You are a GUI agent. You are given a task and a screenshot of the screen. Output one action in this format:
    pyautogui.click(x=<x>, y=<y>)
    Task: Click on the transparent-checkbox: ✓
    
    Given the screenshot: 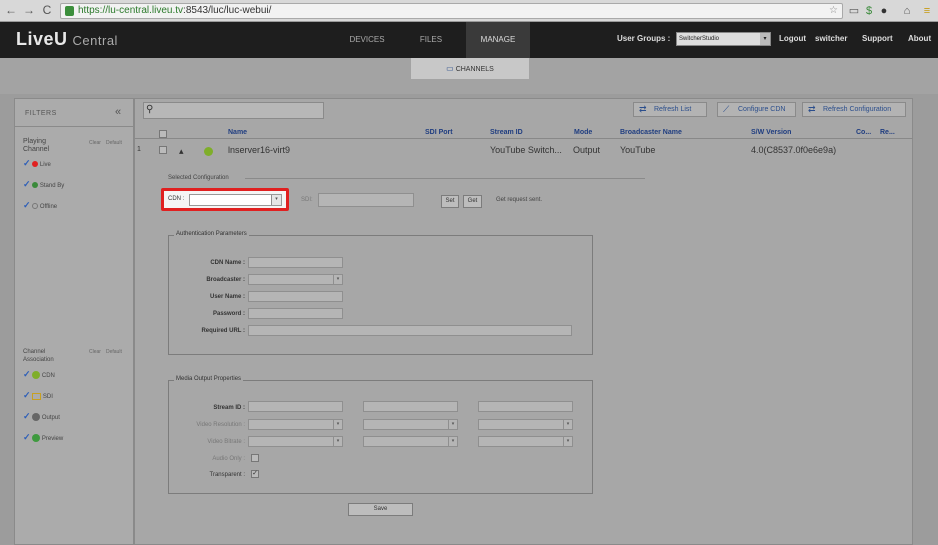 What is the action you would take?
    pyautogui.click(x=255, y=474)
    